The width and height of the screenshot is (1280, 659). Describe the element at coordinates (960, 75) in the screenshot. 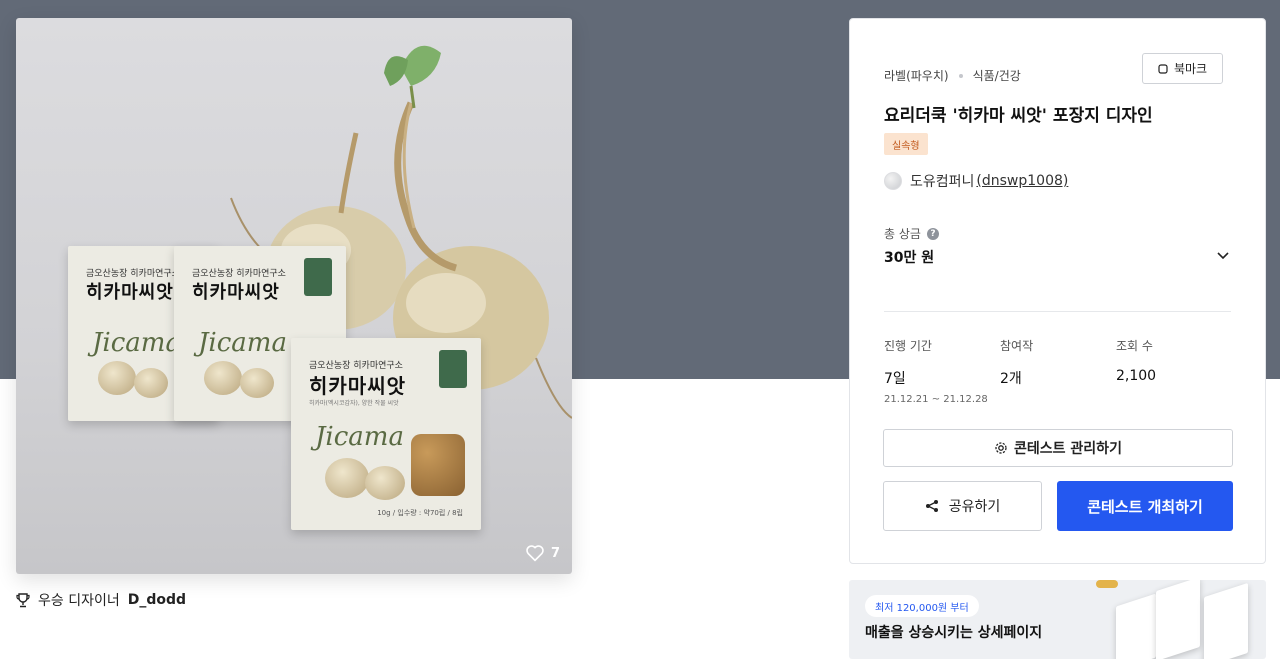

I see `breadcrumb-separator` at that location.